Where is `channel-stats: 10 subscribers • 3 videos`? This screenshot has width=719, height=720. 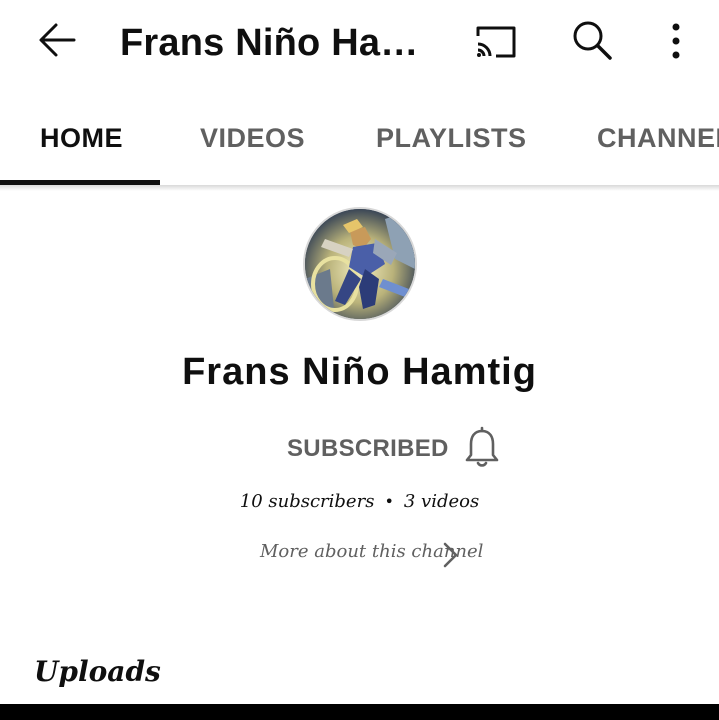 channel-stats: 10 subscribers • 3 videos is located at coordinates (359, 502).